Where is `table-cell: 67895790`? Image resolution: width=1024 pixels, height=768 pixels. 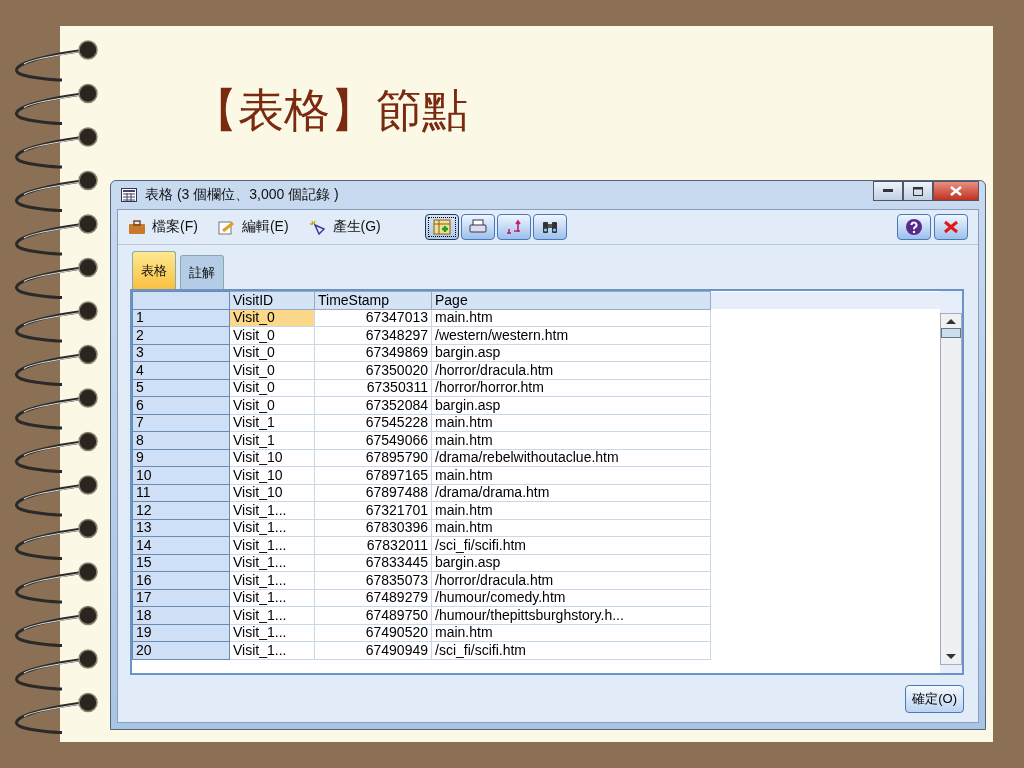
table-cell: 67895790 is located at coordinates (373, 458).